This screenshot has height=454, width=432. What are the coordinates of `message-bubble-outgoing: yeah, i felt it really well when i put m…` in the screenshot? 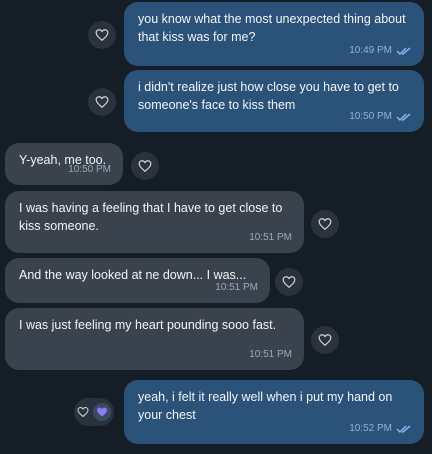 It's located at (274, 412).